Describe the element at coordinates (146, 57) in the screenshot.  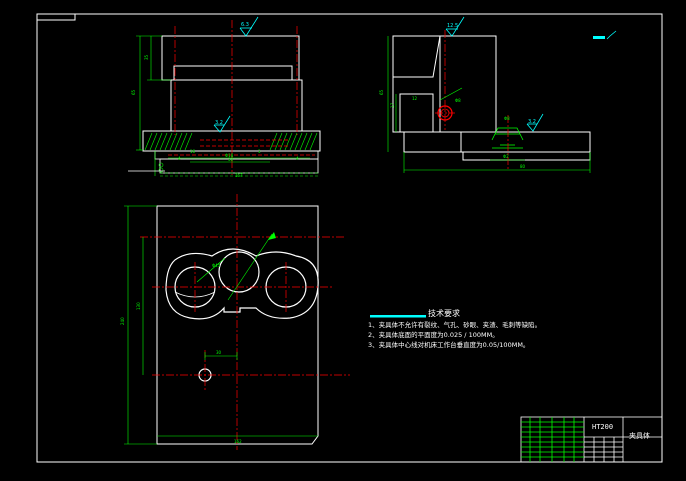
I see `svg-text: 35` at that location.